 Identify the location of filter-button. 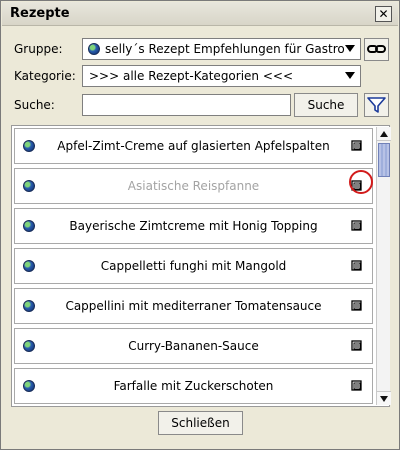
(376, 105).